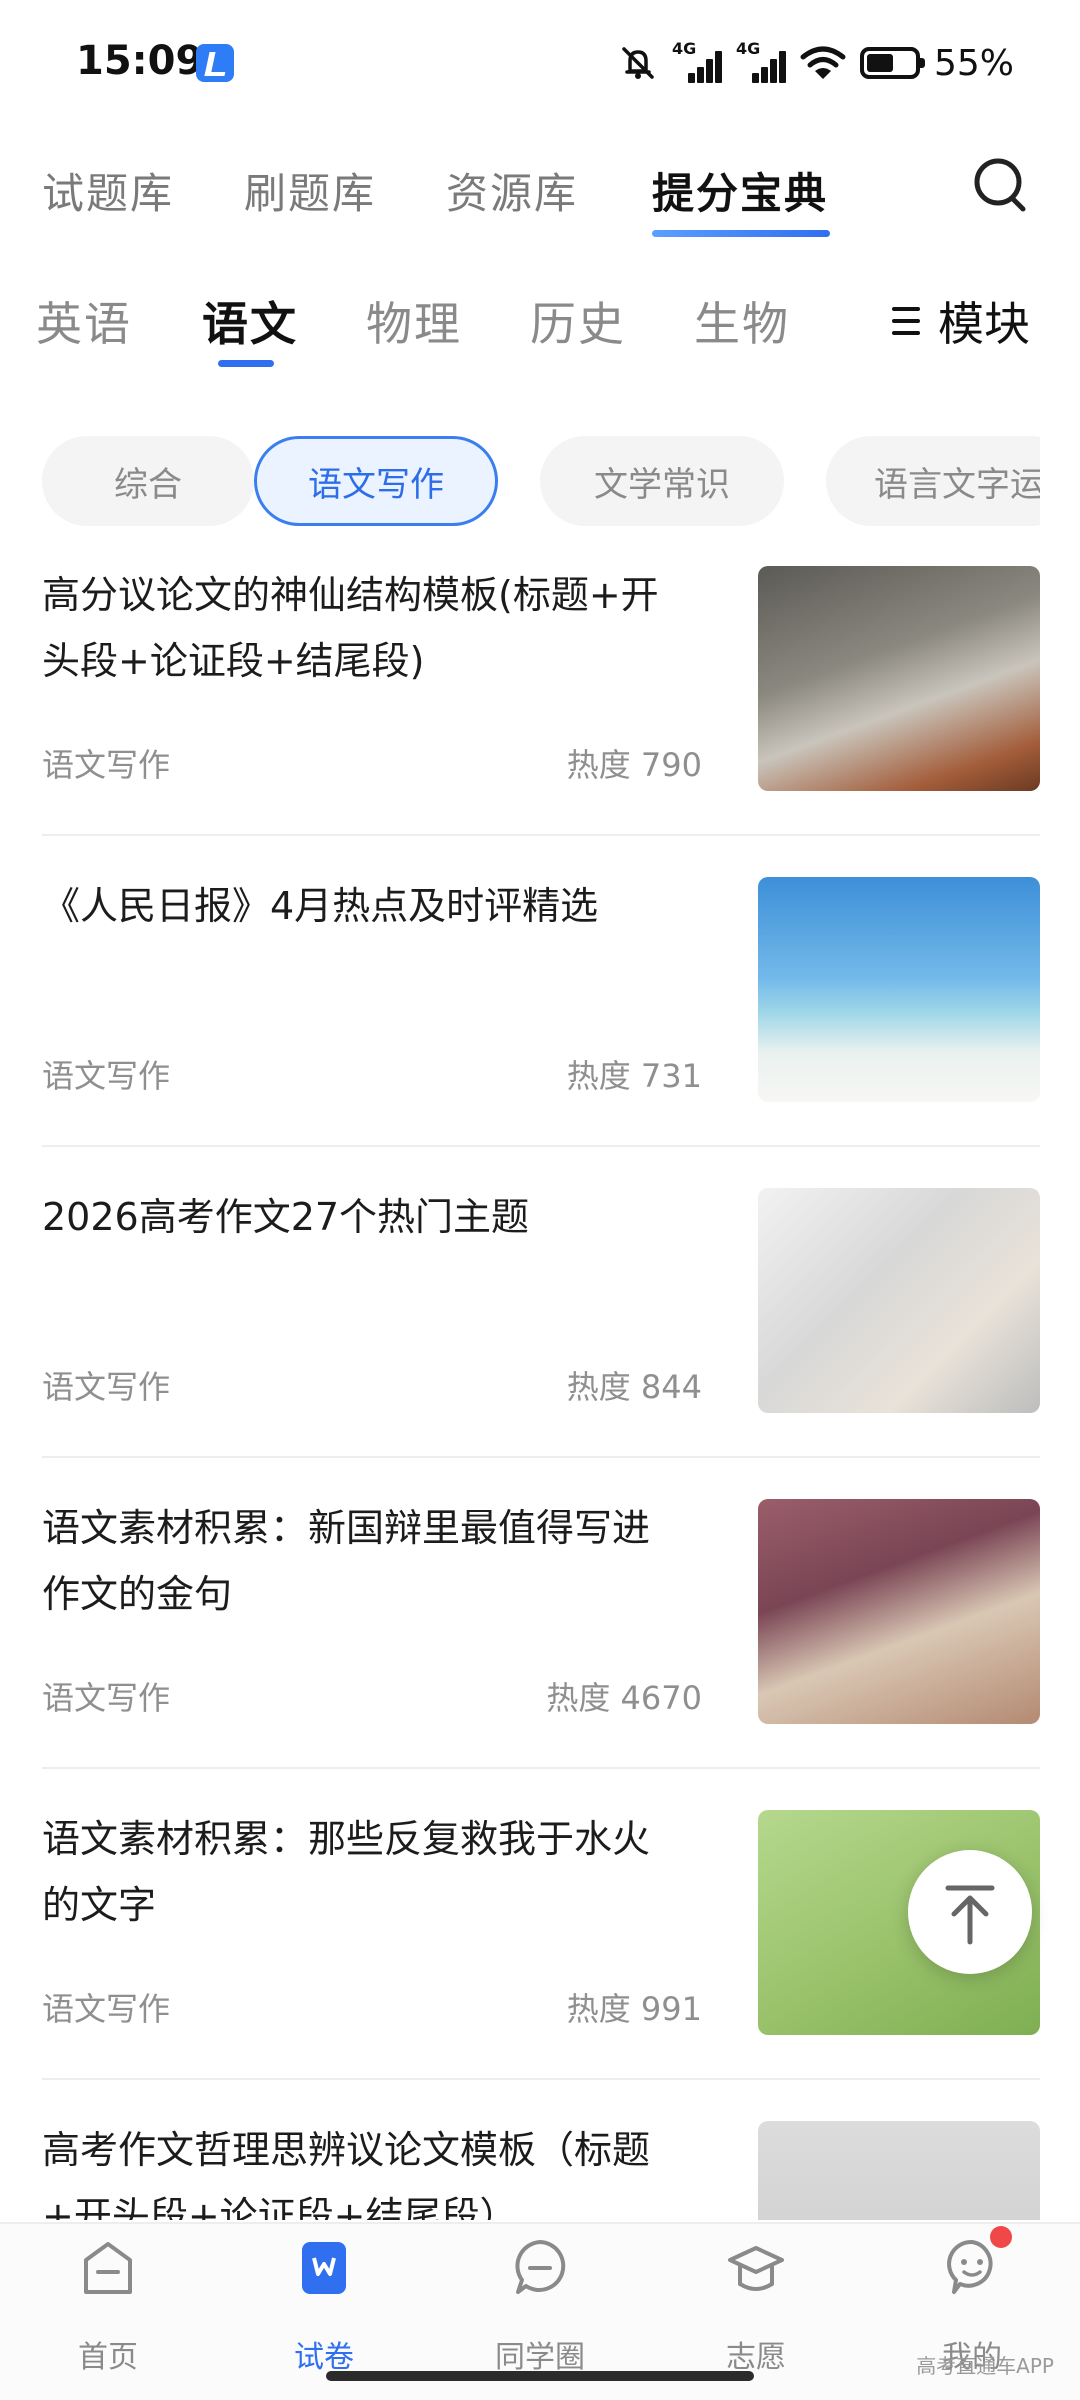 The height and width of the screenshot is (2400, 1080). I want to click on module-label: 模块, so click(984, 324).